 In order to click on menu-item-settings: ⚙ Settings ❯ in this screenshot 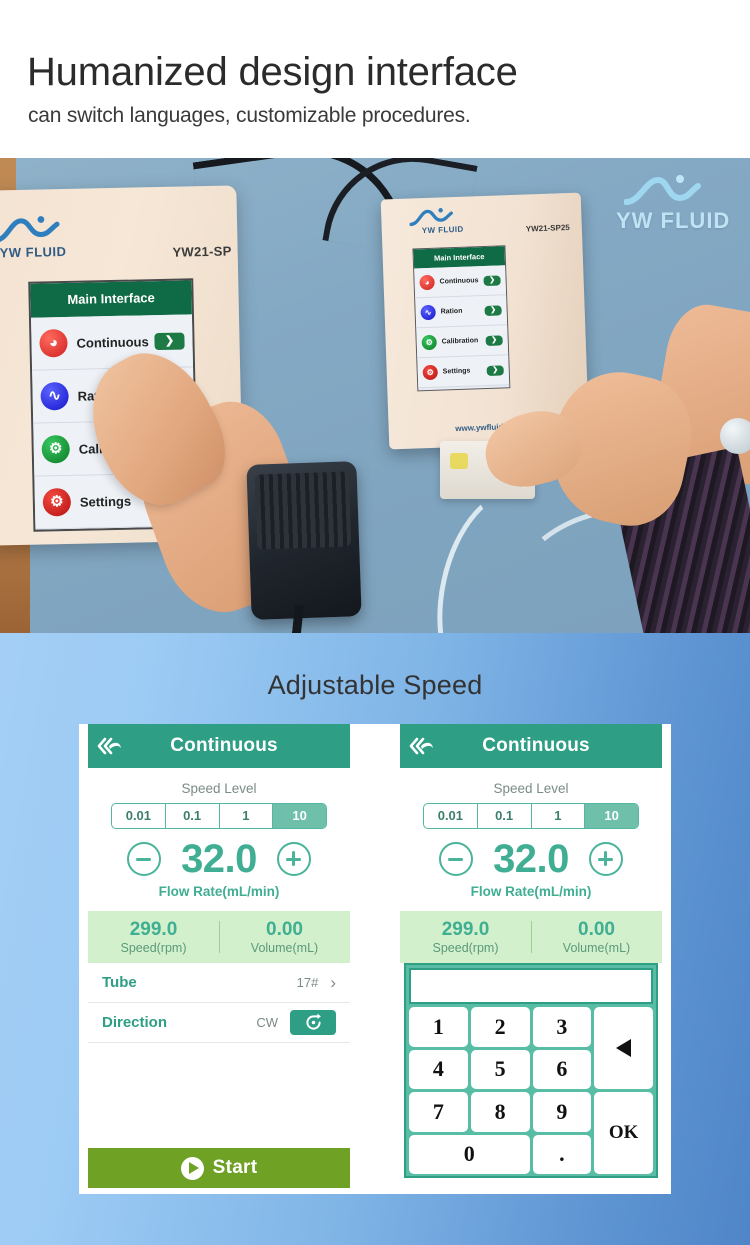, I will do `click(463, 372)`.